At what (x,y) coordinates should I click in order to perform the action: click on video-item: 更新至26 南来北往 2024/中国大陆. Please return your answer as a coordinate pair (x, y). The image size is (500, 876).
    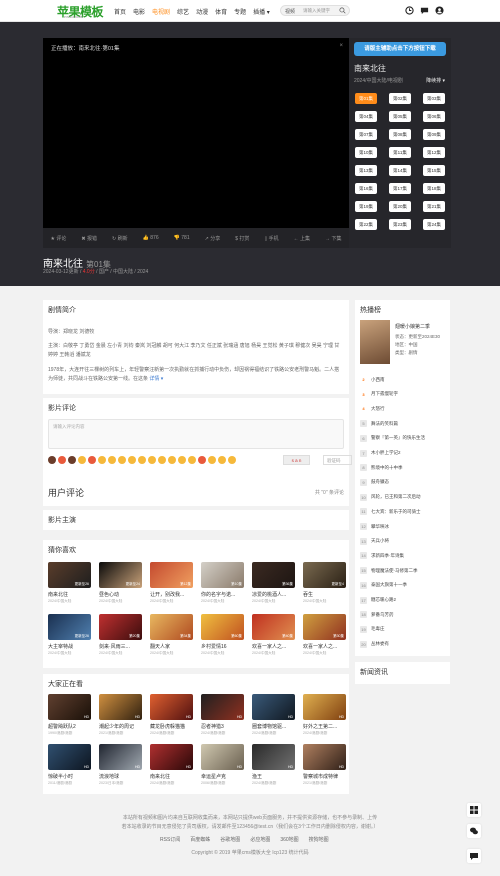
    Looking at the image, I should click on (69, 586).